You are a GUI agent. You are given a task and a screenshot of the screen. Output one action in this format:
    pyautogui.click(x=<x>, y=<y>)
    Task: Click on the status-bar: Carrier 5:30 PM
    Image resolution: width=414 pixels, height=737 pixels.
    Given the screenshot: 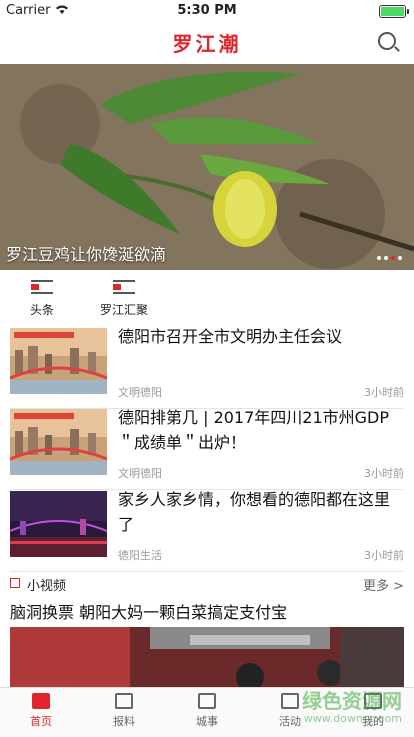 What is the action you would take?
    pyautogui.click(x=207, y=11)
    